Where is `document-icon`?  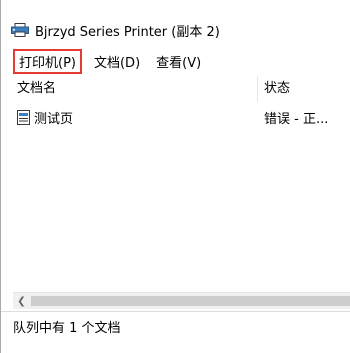 document-icon is located at coordinates (23, 117).